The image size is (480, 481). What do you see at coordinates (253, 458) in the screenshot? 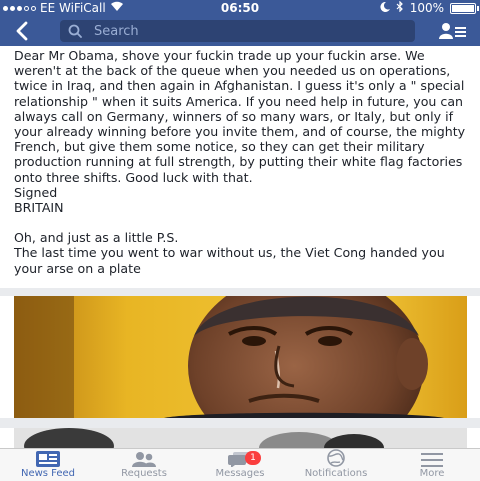
I see `unread-badge: 1` at bounding box center [253, 458].